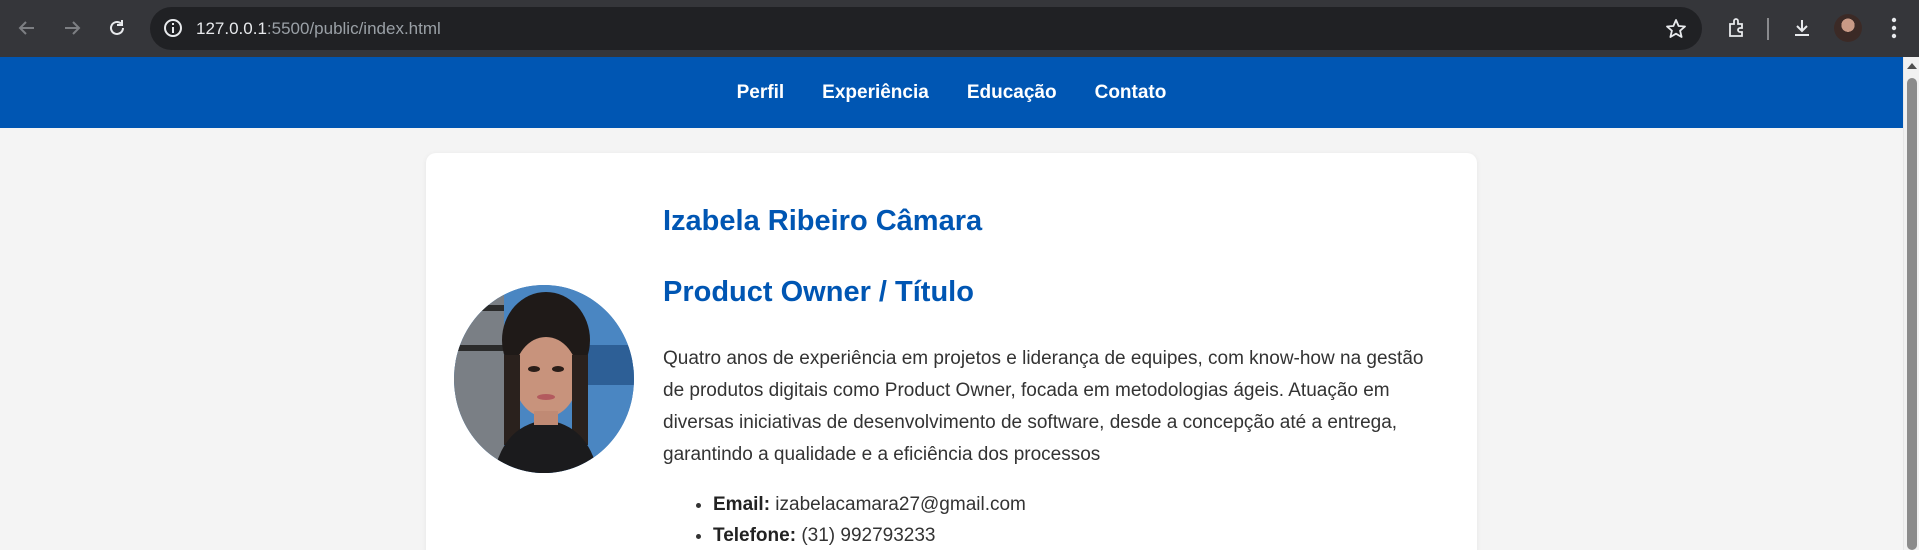 This screenshot has height=550, width=1919. Describe the element at coordinates (1012, 93) in the screenshot. I see `nav-link-educacao: Educação` at that location.